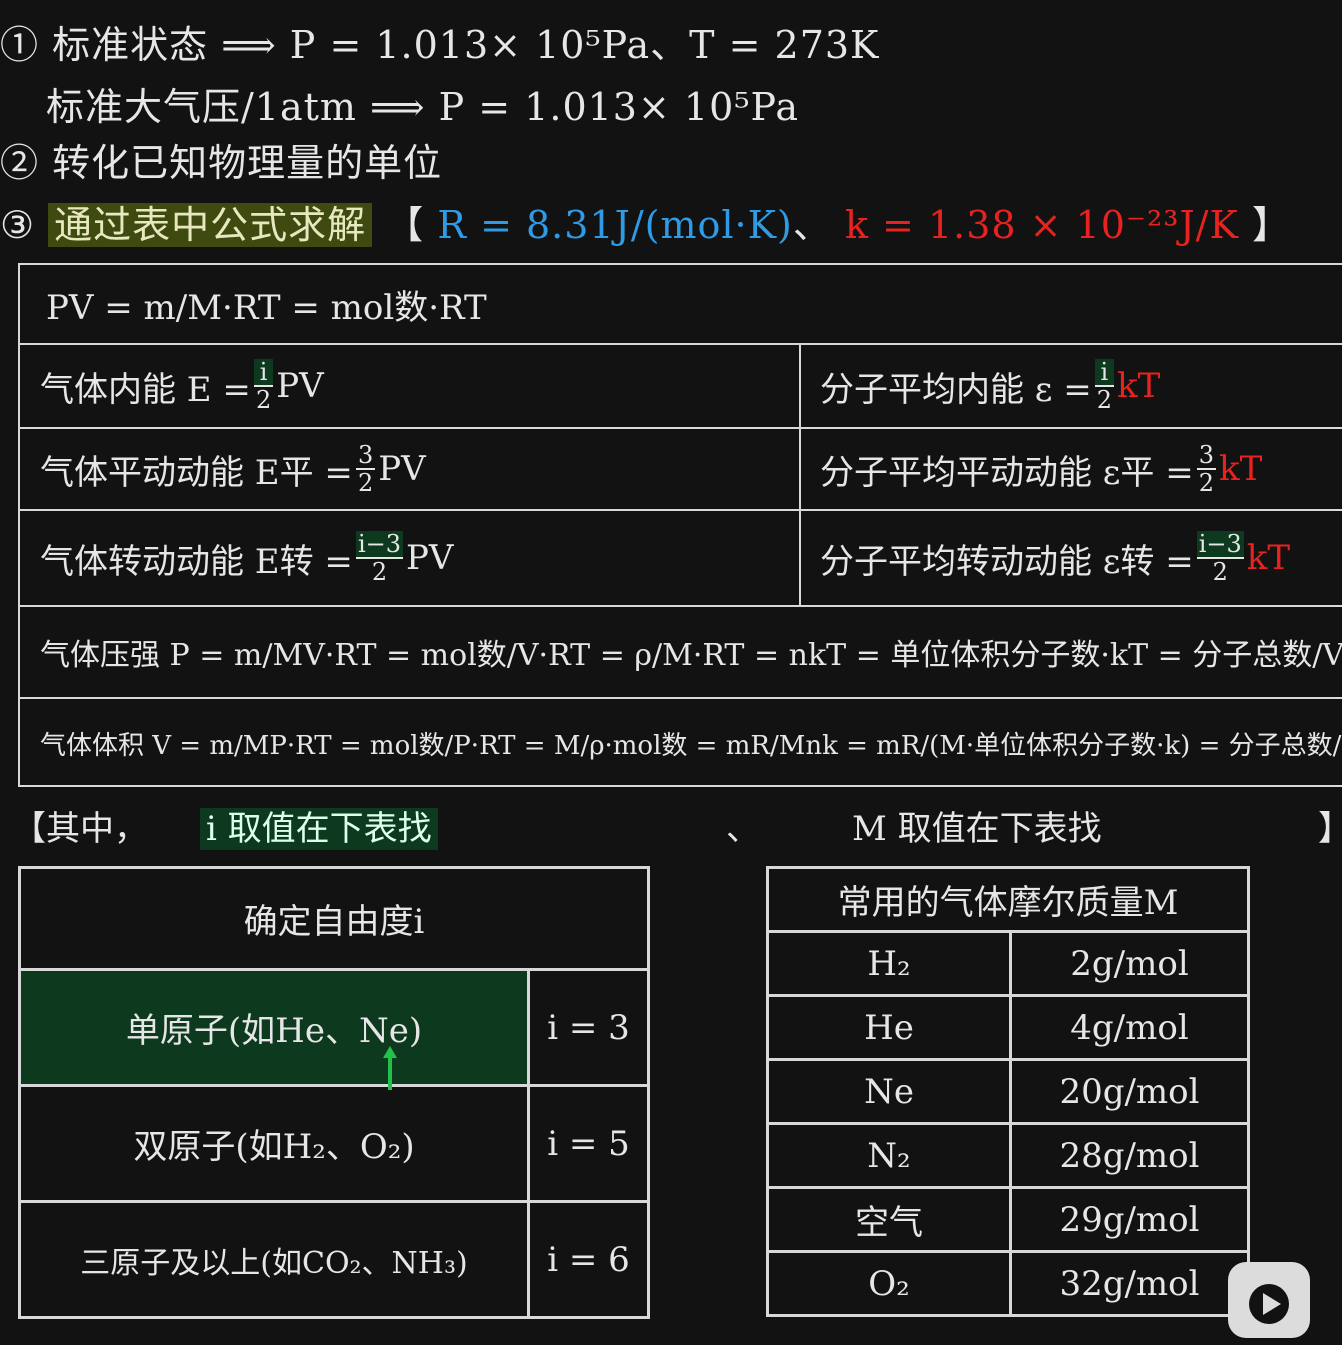 Image resolution: width=1342 pixels, height=1345 pixels. What do you see at coordinates (334, 918) in the screenshot?
I see `dof-table-title: 确定自由度i` at bounding box center [334, 918].